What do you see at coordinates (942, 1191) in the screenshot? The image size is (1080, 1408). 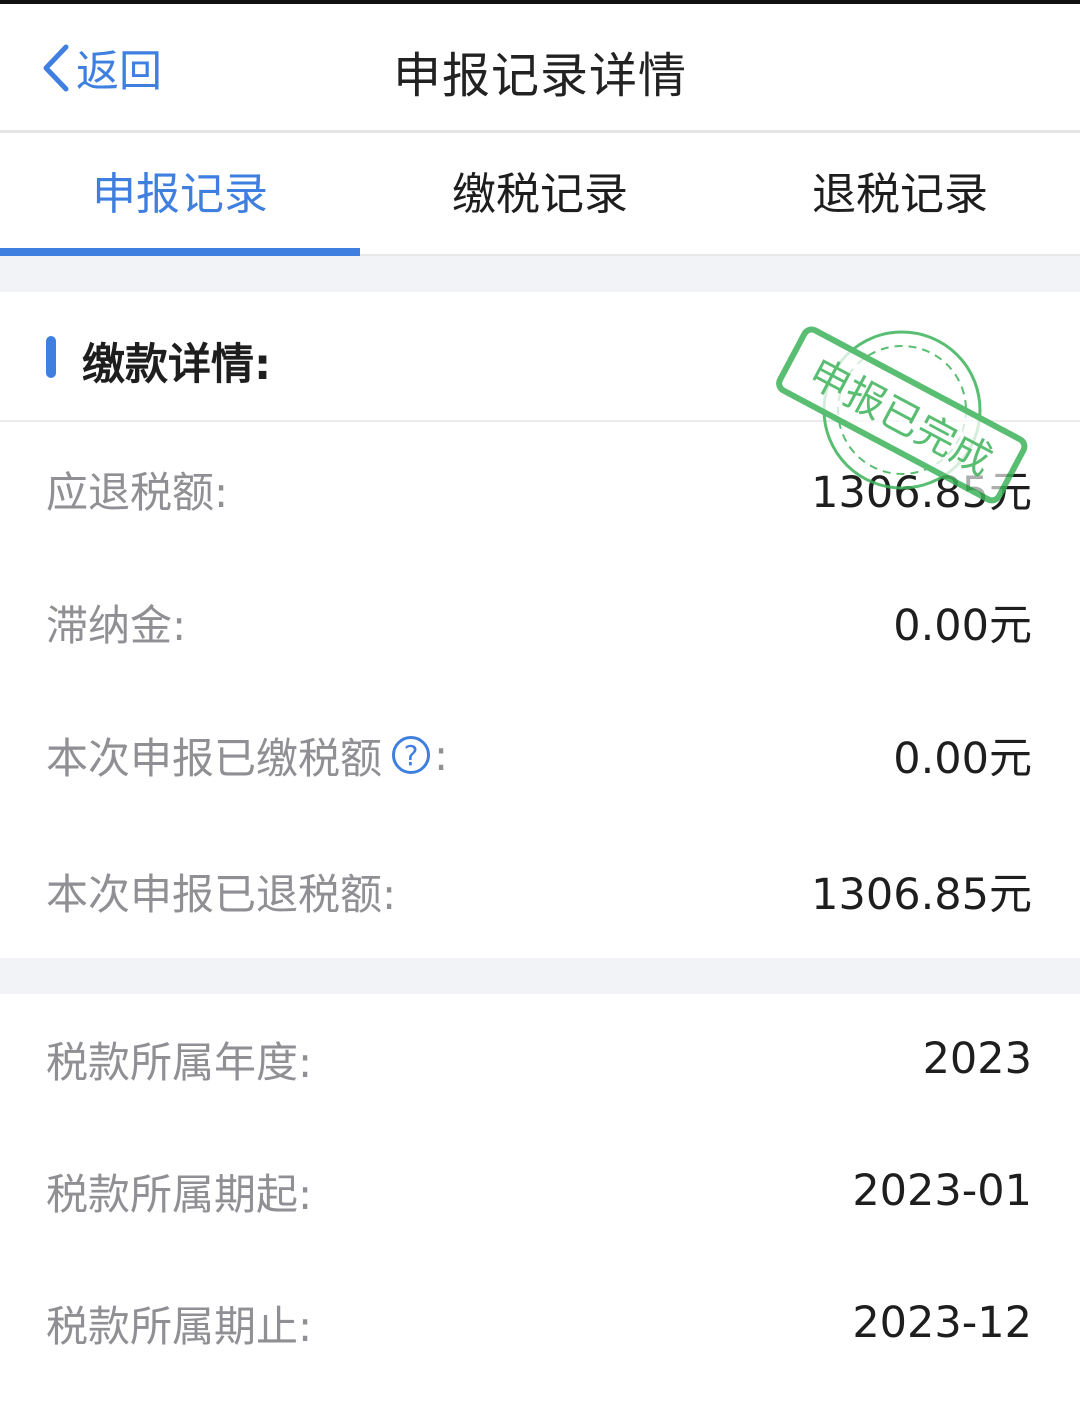 I see `row-value: 2023-01` at bounding box center [942, 1191].